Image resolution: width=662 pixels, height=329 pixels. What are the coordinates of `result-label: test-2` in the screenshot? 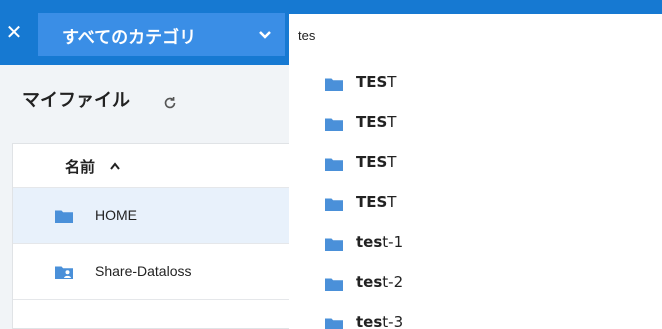 It's located at (380, 282).